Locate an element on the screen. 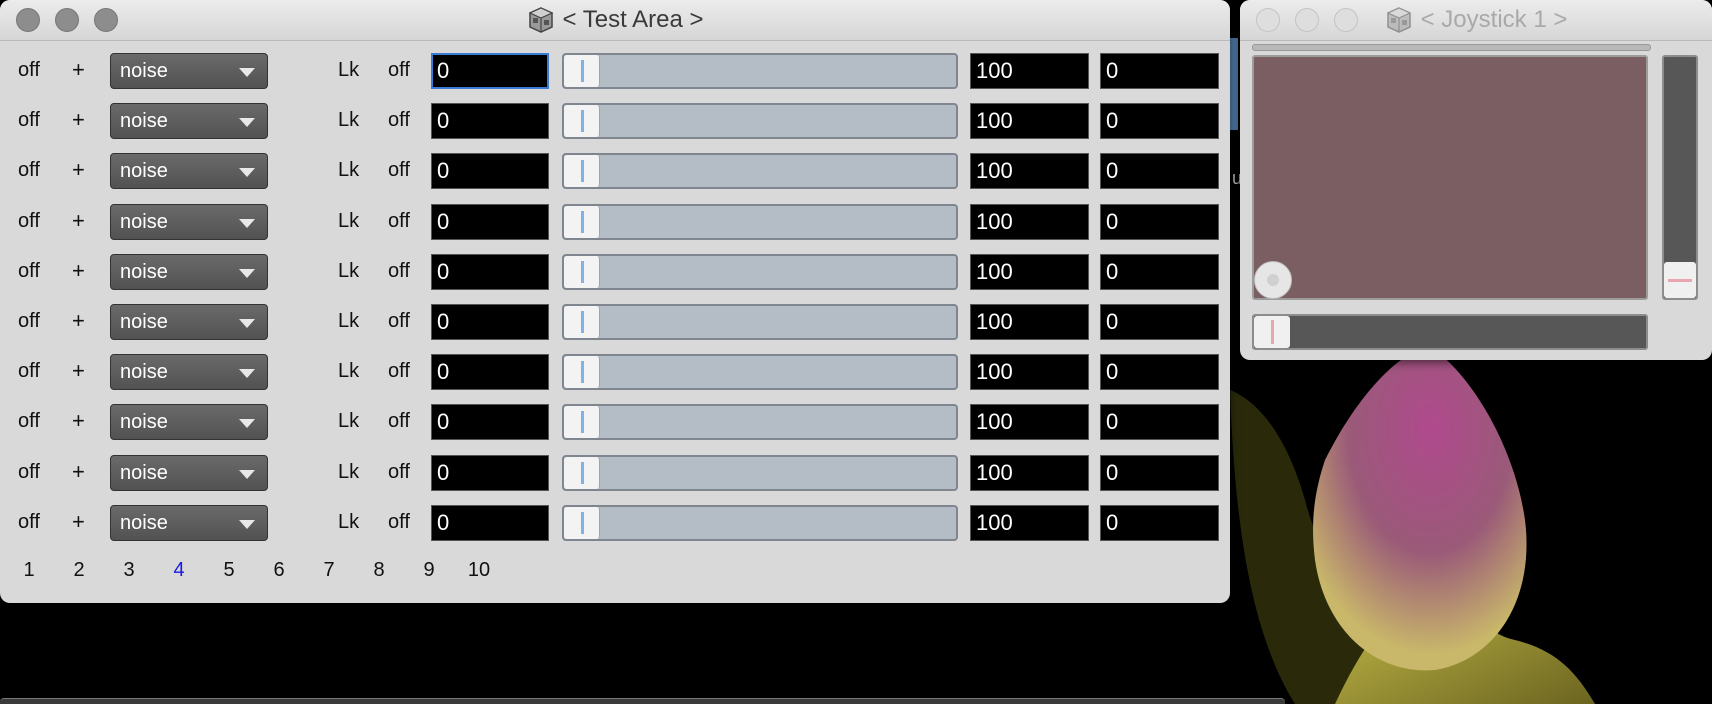 This screenshot has height=704, width=1712. joystick-titlebar: < Joystick 1 > is located at coordinates (1476, 20).